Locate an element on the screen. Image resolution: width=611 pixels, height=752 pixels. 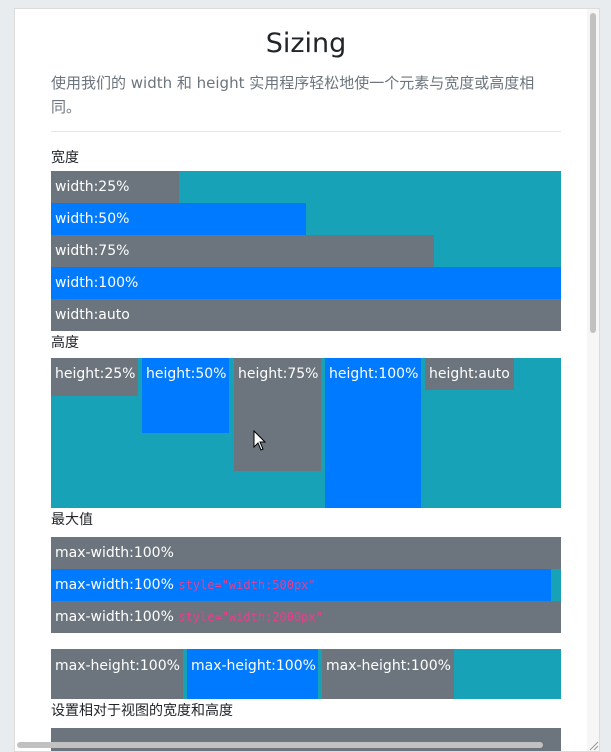
max-section-label: 最大值 is located at coordinates (72, 520).